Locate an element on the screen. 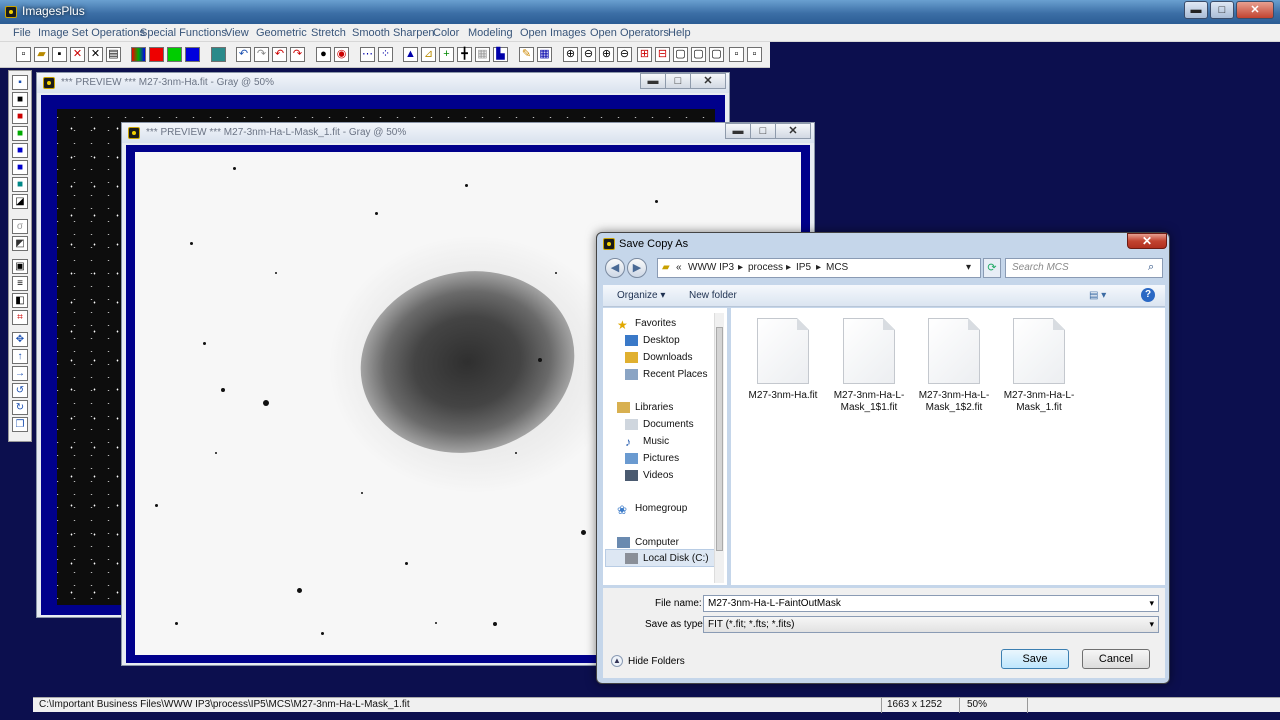 The image size is (1280, 720). undo-all-icon: ↶ is located at coordinates (279, 54).